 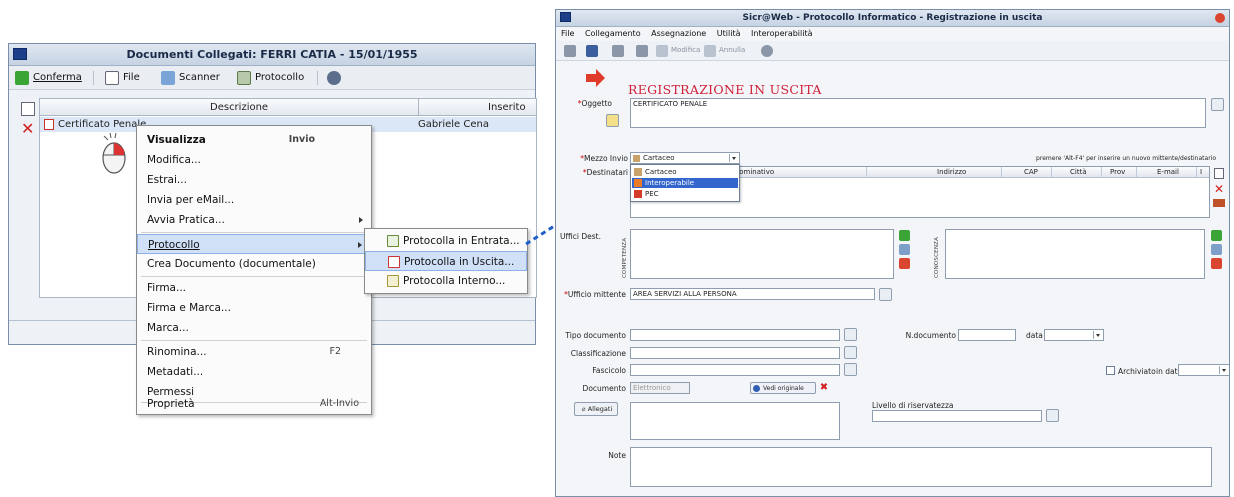 What do you see at coordinates (781, 33) in the screenshot?
I see `menu-interoperabilita: Interoperabilità` at bounding box center [781, 33].